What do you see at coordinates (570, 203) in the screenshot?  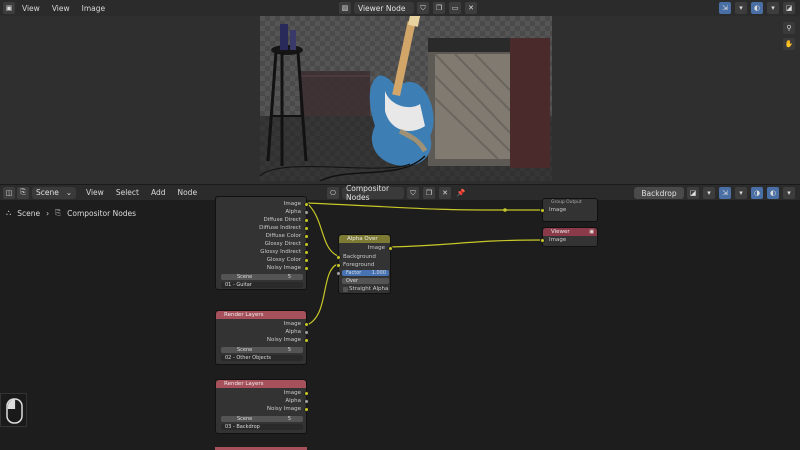 I see `group-output-header: Group Output` at bounding box center [570, 203].